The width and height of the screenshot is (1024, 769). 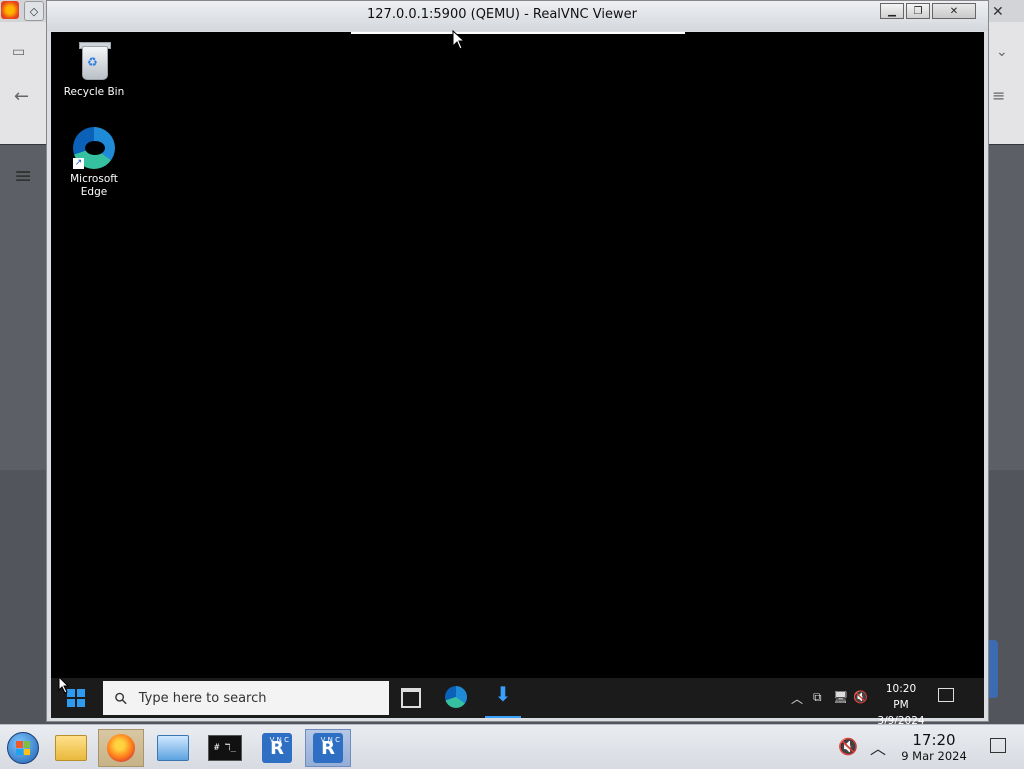 I want to click on app-menu-icon: ≡, so click(x=998, y=95).